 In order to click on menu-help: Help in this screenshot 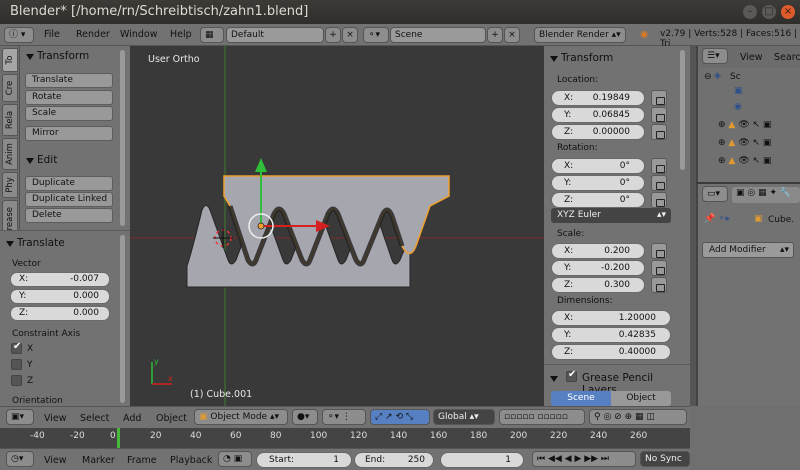, I will do `click(181, 34)`.